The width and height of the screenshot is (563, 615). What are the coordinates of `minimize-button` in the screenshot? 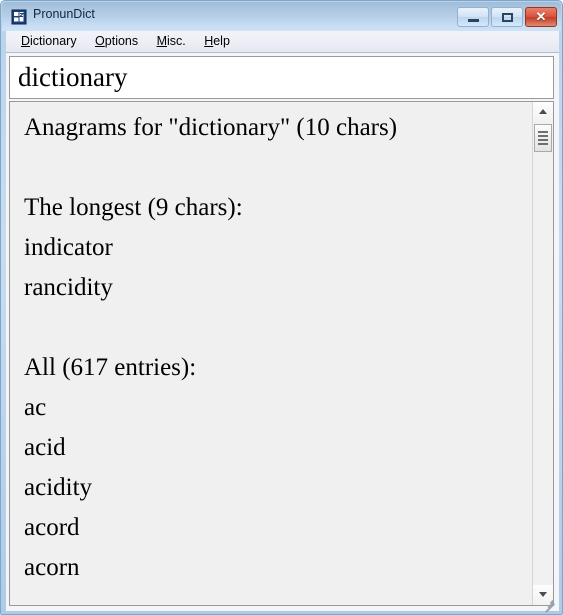 It's located at (473, 17).